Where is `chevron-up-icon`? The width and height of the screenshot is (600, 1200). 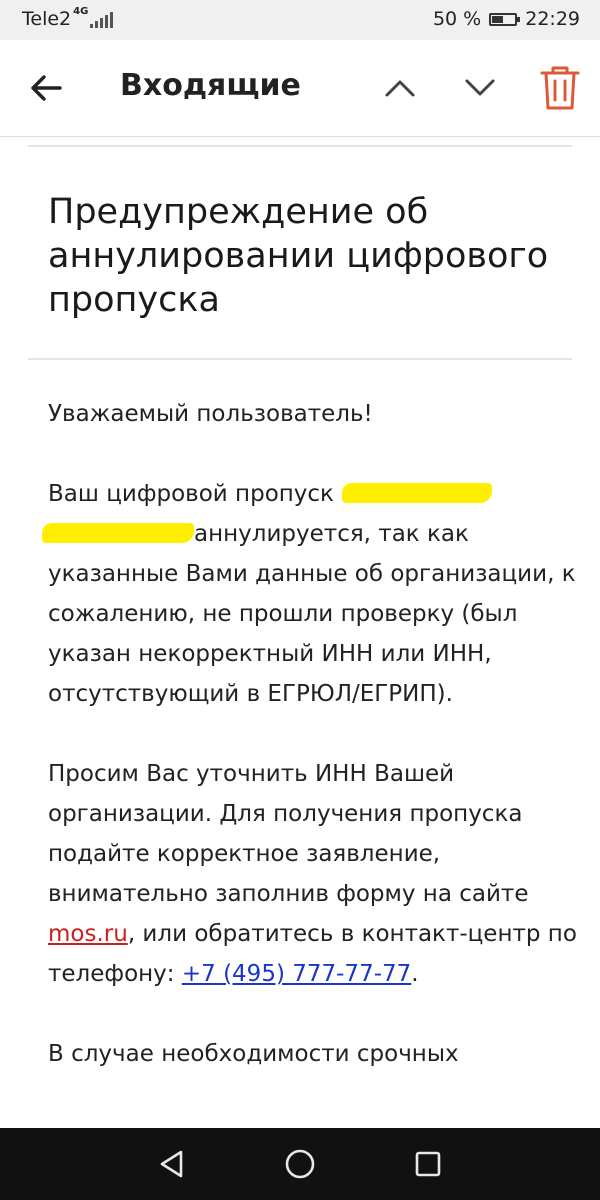 chevron-up-icon is located at coordinates (400, 88).